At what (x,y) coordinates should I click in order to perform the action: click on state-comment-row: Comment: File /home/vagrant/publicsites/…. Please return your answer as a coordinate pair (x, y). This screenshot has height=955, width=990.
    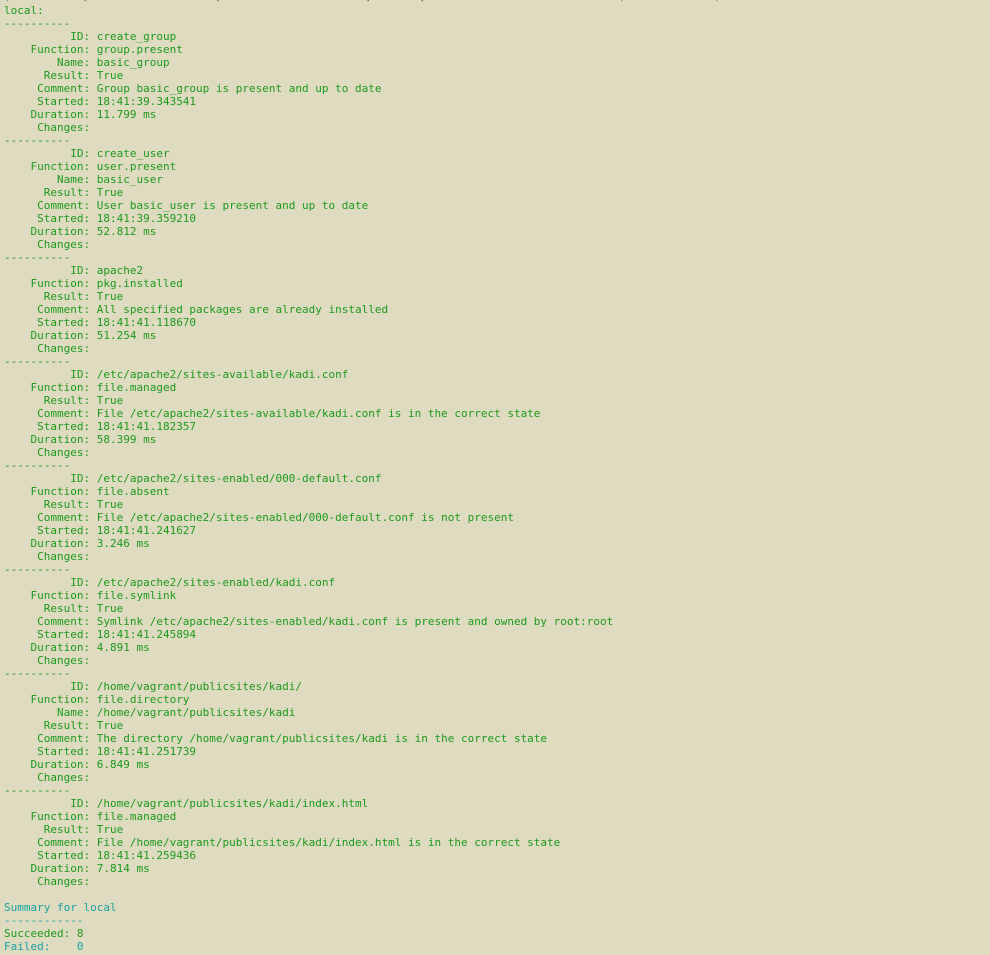
    Looking at the image, I should click on (497, 842).